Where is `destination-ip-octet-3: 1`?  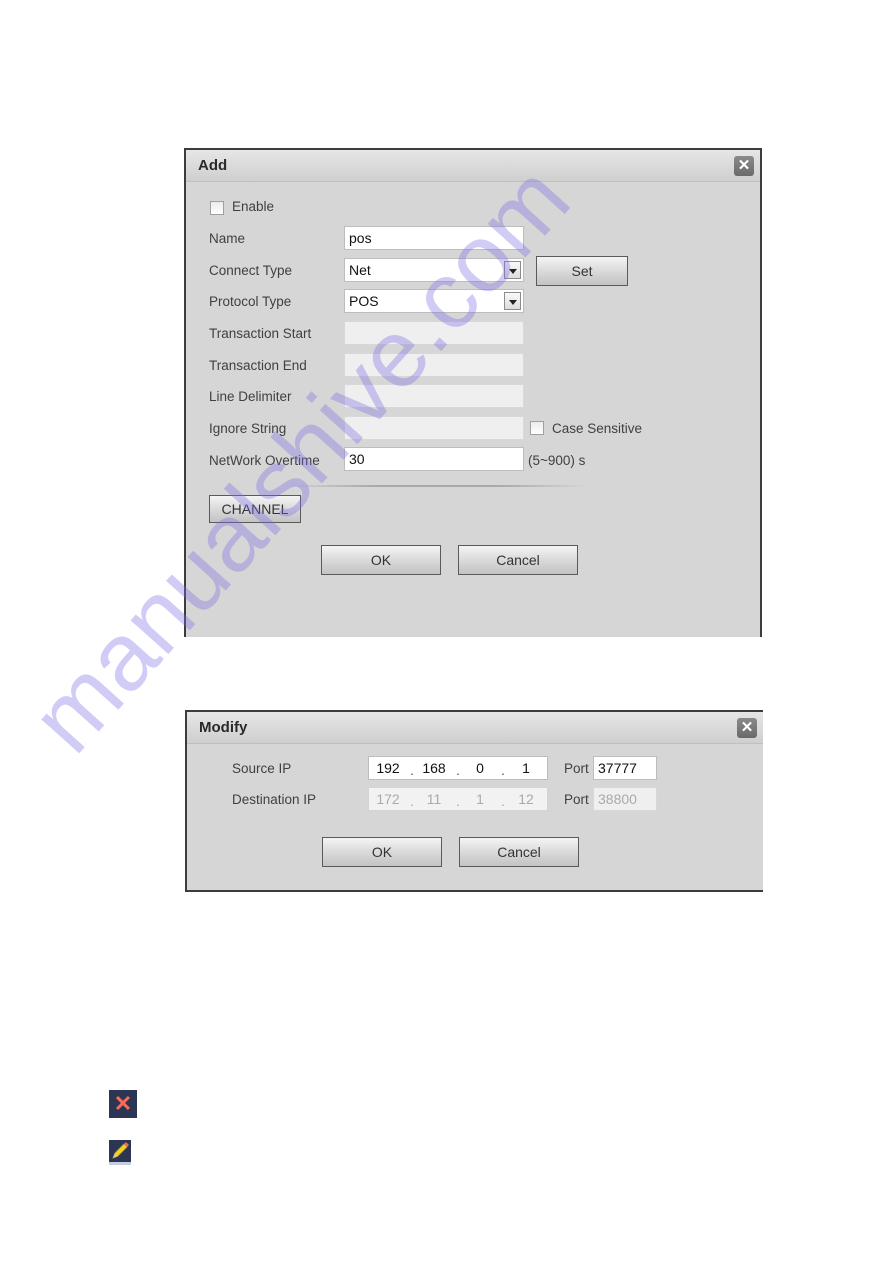
destination-ip-octet-3: 1 is located at coordinates (480, 799).